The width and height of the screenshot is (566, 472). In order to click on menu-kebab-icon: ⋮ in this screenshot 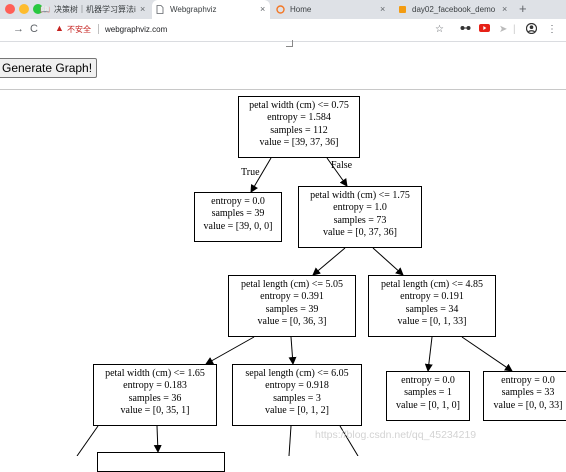, I will do `click(552, 29)`.